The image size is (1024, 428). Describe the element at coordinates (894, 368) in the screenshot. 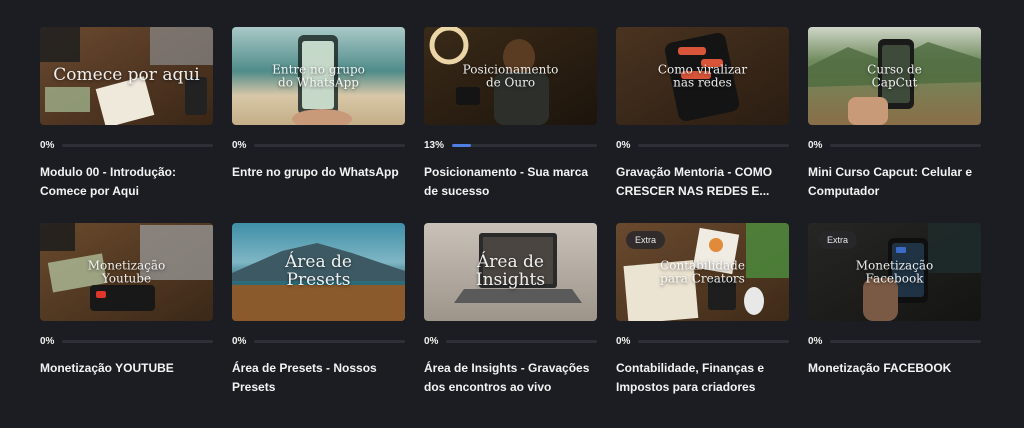

I see `module-title: Monetização FACEBOOK` at that location.